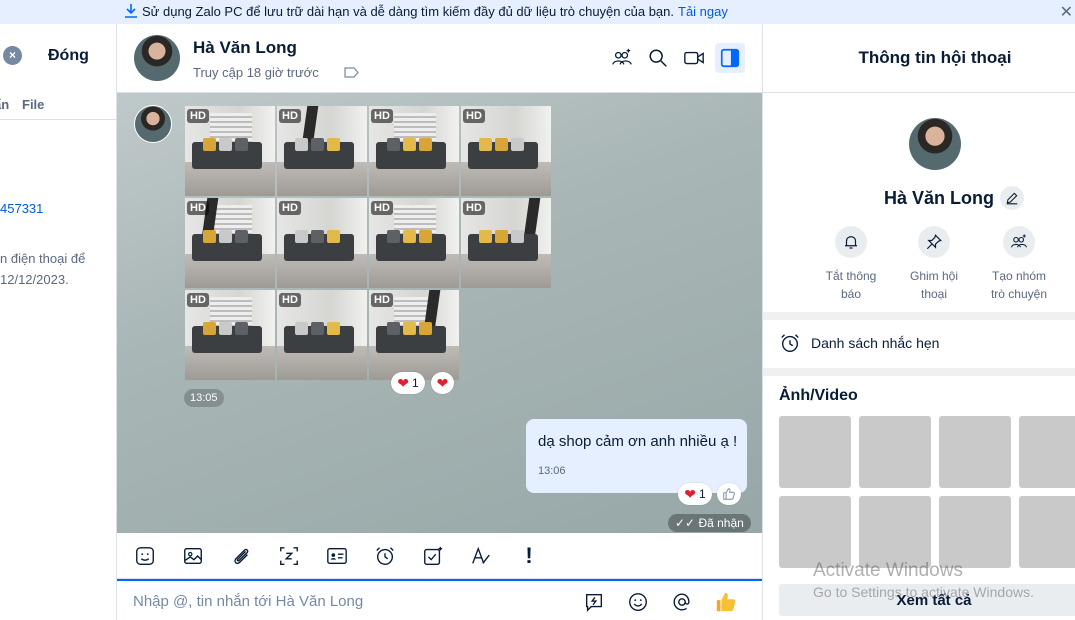 Image resolution: width=1075 pixels, height=620 pixels. I want to click on toggle-sidebar-button, so click(730, 58).